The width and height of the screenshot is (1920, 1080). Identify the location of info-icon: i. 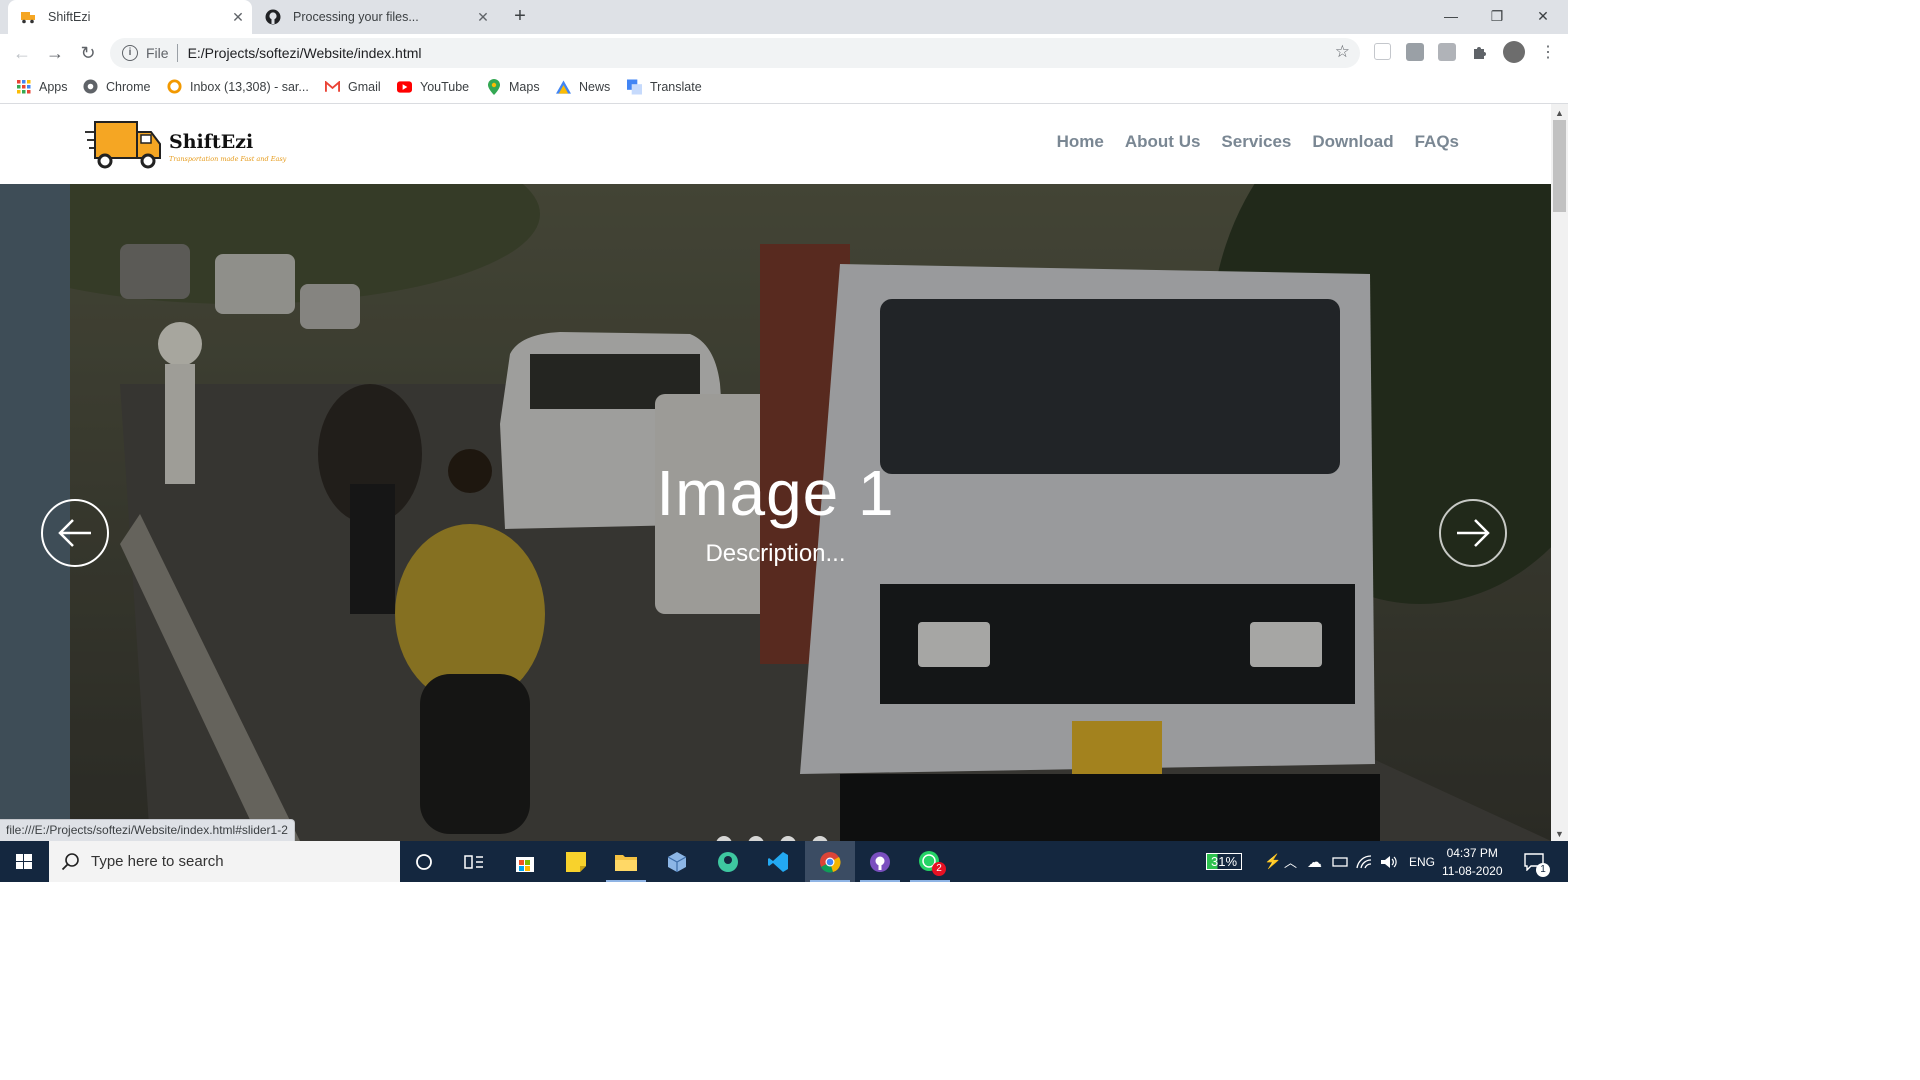
(130, 53).